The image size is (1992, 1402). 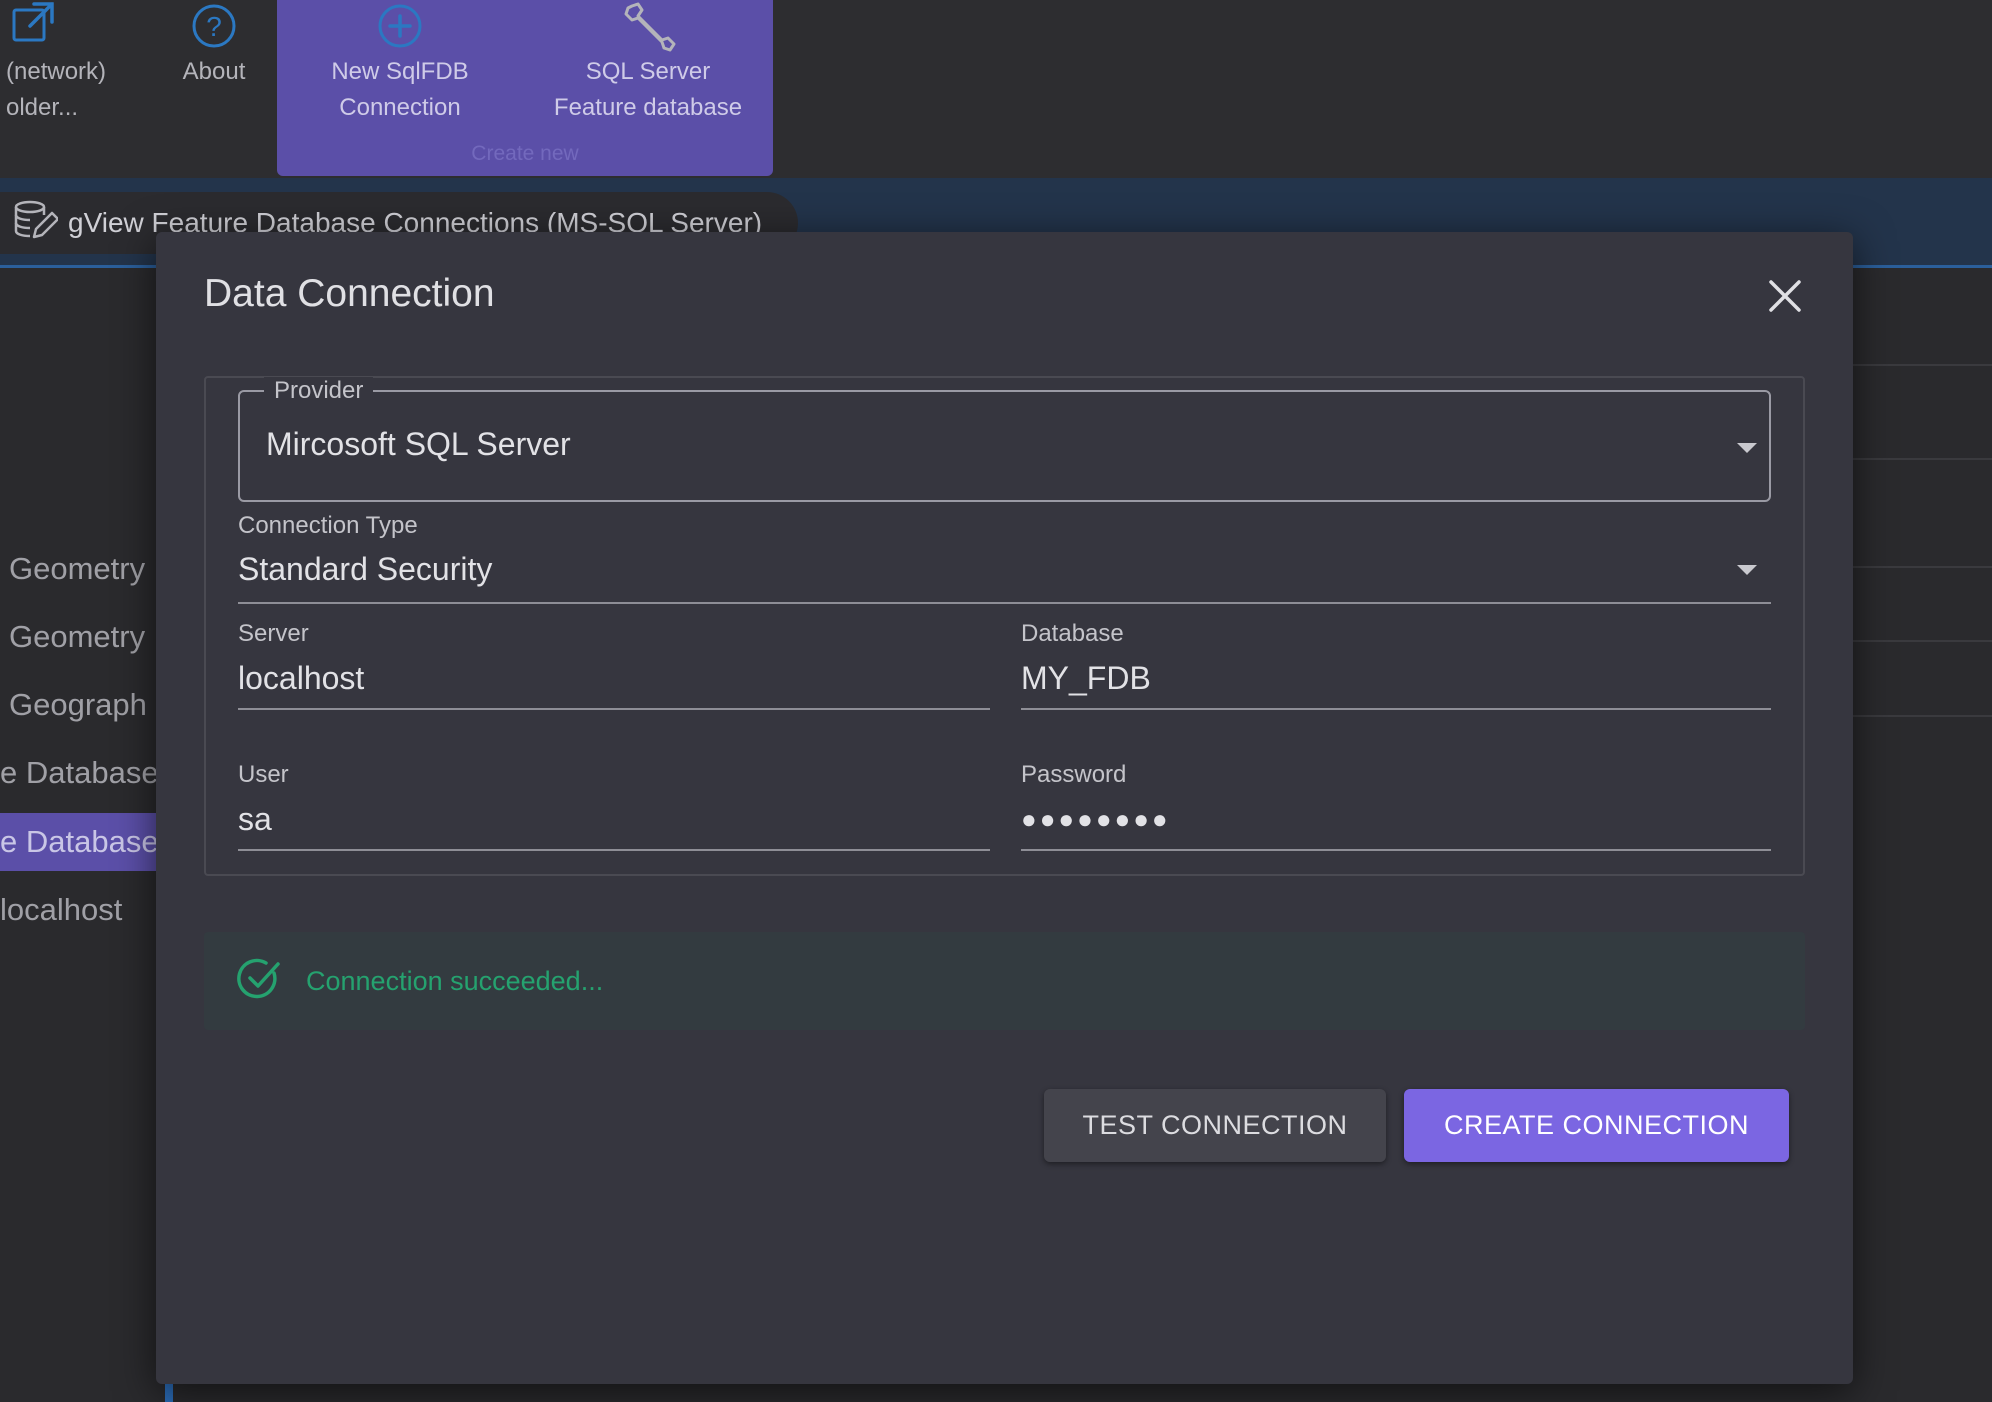 What do you see at coordinates (80, 910) in the screenshot?
I see `tree-item: localhost` at bounding box center [80, 910].